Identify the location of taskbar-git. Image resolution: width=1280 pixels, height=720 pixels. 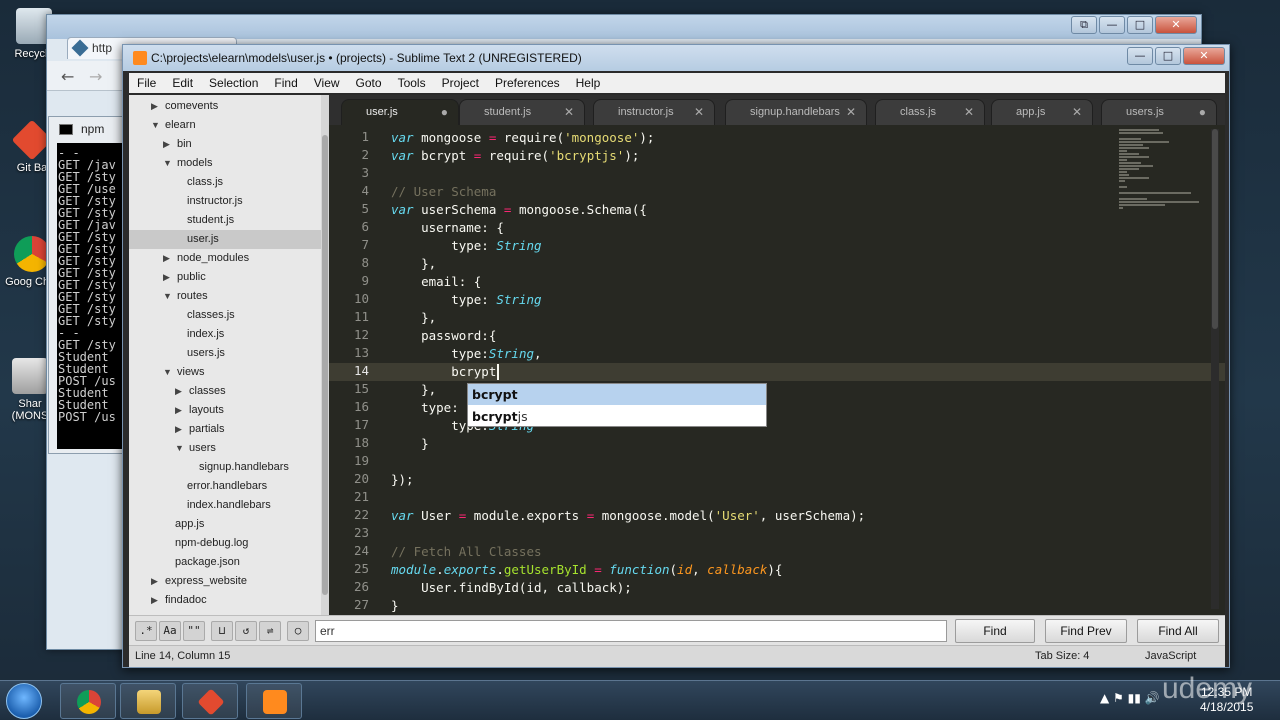
(210, 701).